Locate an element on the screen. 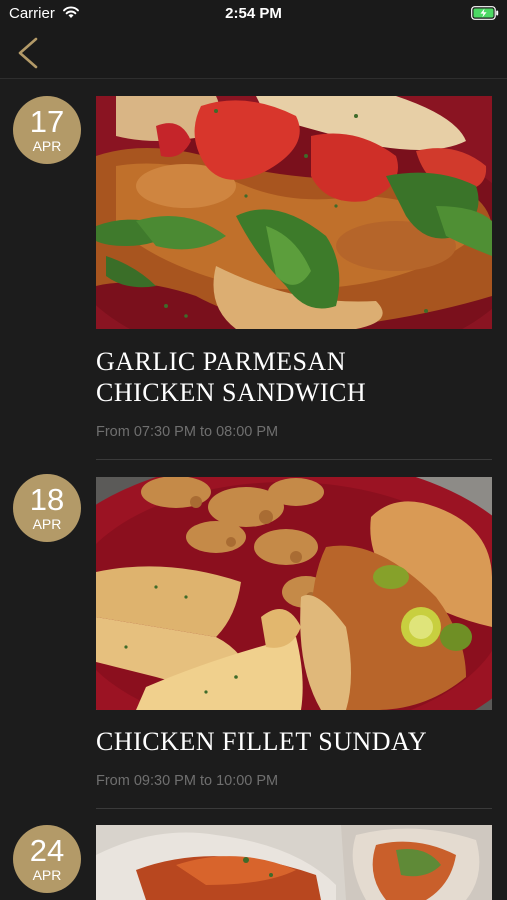  event-time: From 09:30 PM to 10:00 PM is located at coordinates (187, 781).